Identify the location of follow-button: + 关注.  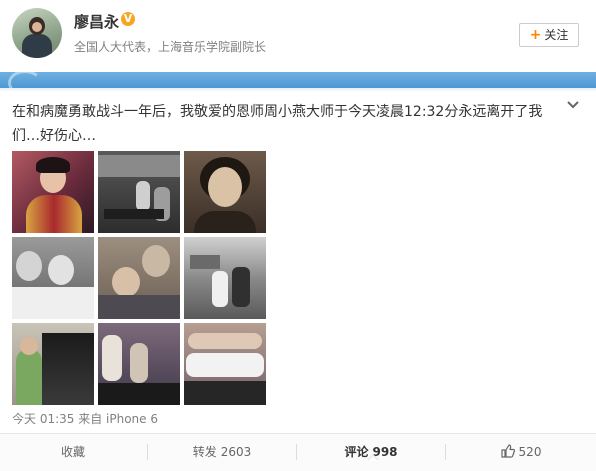
(549, 35).